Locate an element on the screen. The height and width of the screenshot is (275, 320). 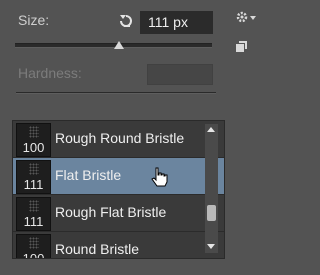
preset-row: 100 Round Bristle is located at coordinates (118, 245).